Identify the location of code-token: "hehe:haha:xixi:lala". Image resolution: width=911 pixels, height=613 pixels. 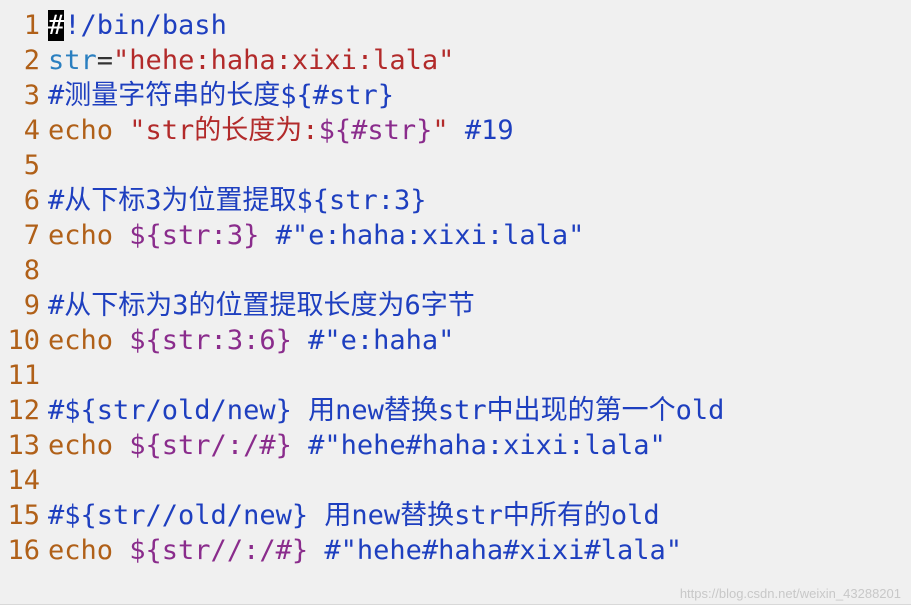
(284, 60).